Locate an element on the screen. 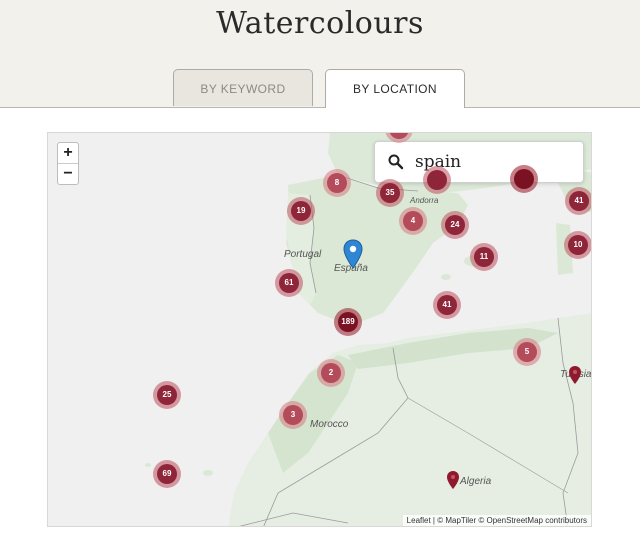 Image resolution: width=640 pixels, height=539 pixels. tab-by-location: BY LOCATION is located at coordinates (395, 88).